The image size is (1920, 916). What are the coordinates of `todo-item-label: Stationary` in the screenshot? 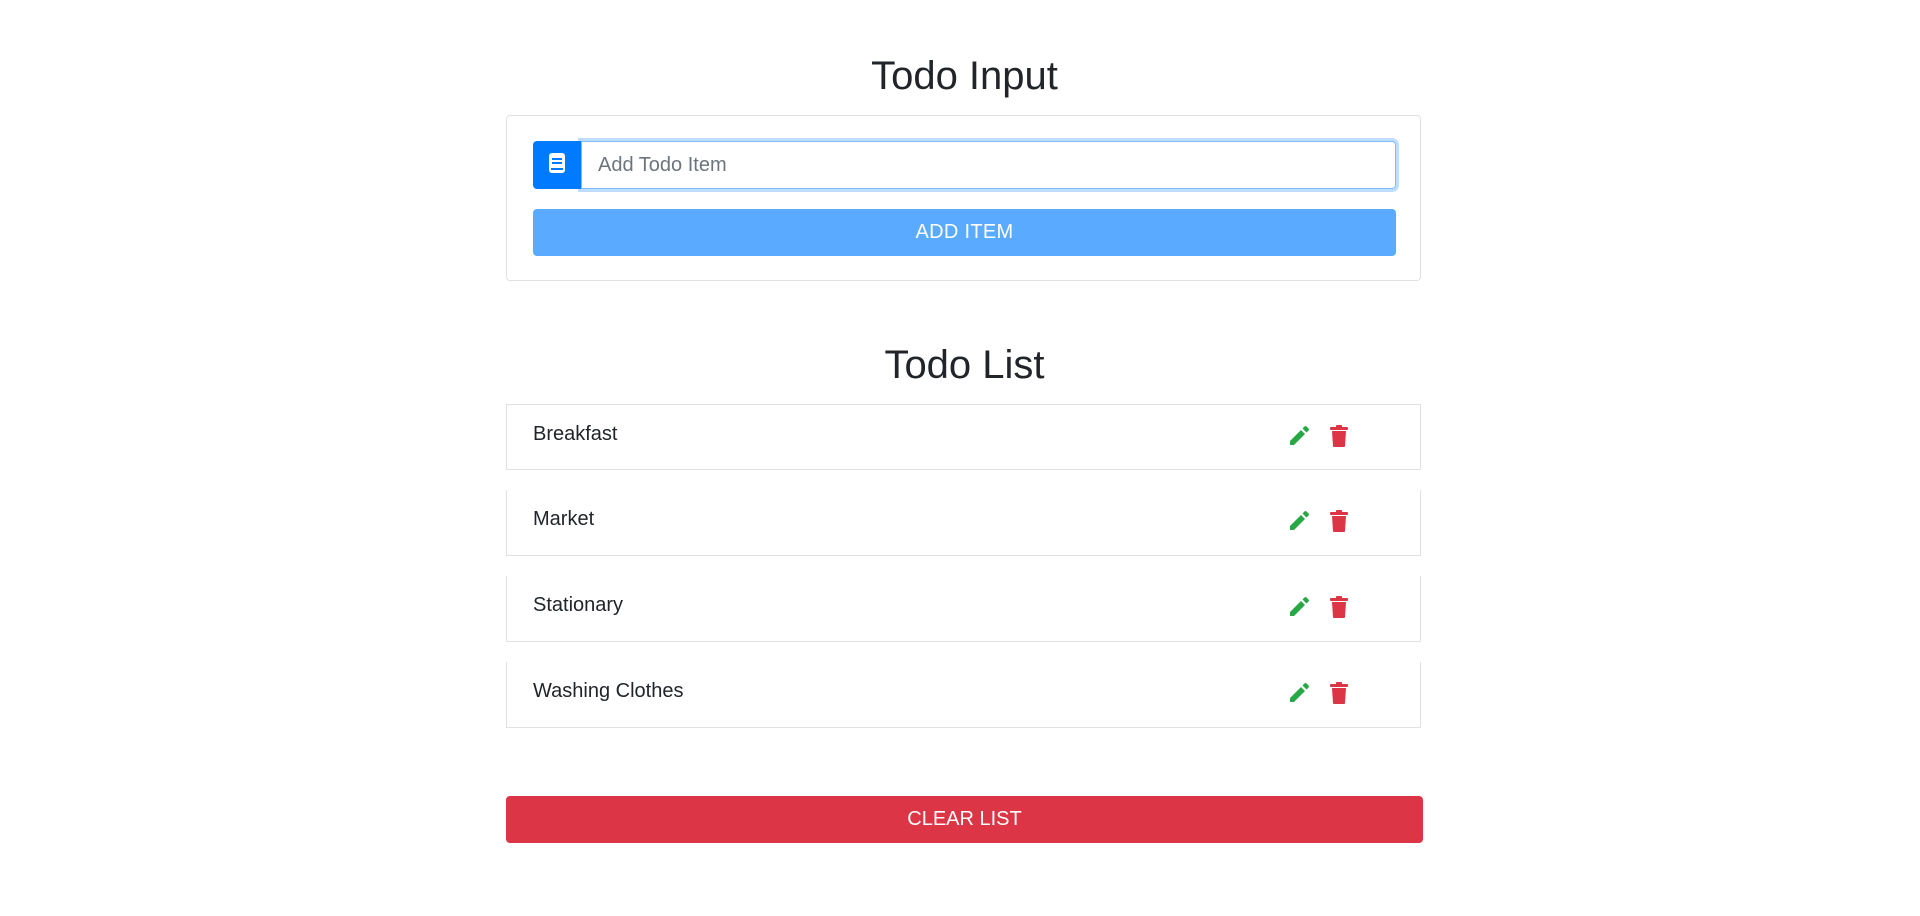 It's located at (578, 605).